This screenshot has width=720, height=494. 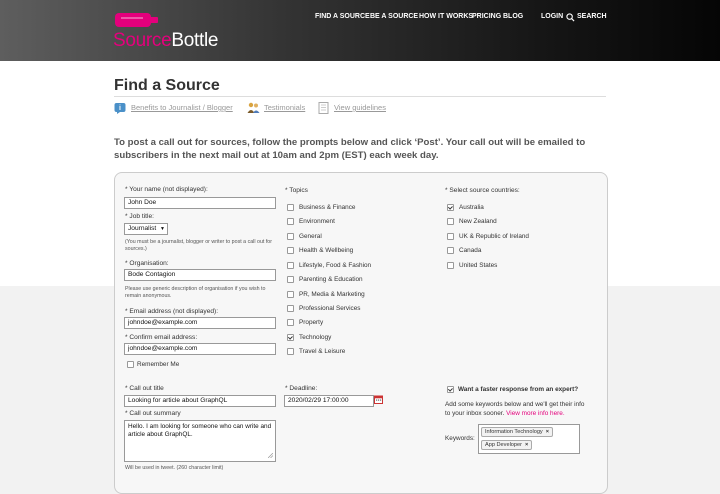 I want to click on nav-be-a-source: BE A SOURCE, so click(x=394, y=16).